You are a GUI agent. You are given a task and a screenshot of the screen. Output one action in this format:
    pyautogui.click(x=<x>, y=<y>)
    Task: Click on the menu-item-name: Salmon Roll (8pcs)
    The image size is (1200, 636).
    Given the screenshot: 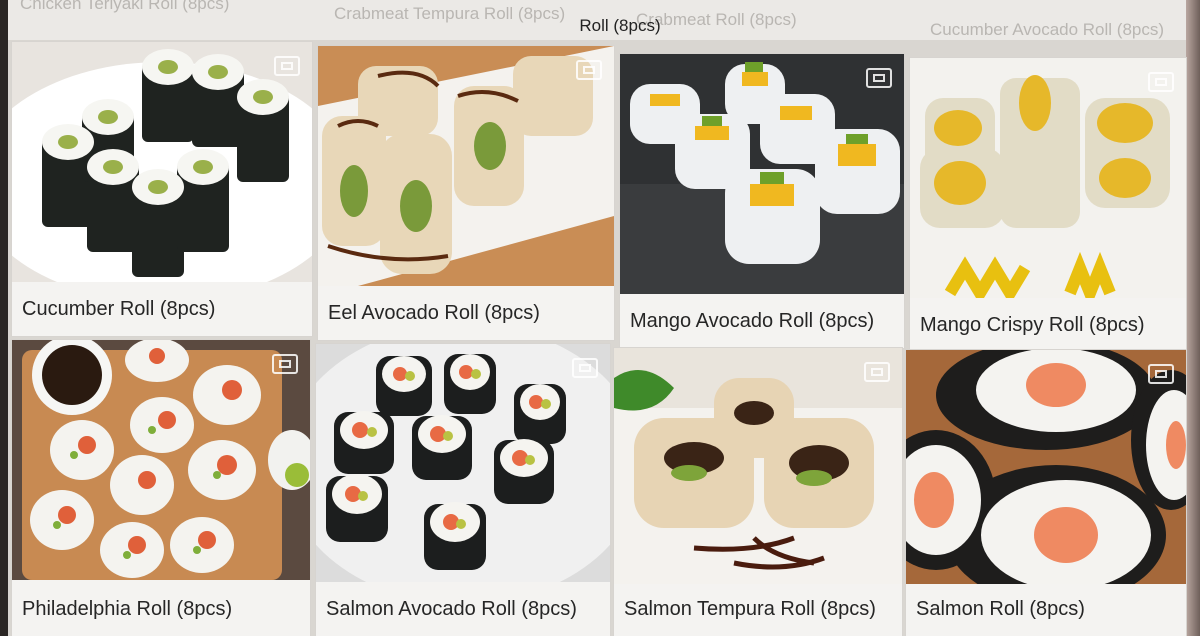 What is the action you would take?
    pyautogui.click(x=1000, y=609)
    